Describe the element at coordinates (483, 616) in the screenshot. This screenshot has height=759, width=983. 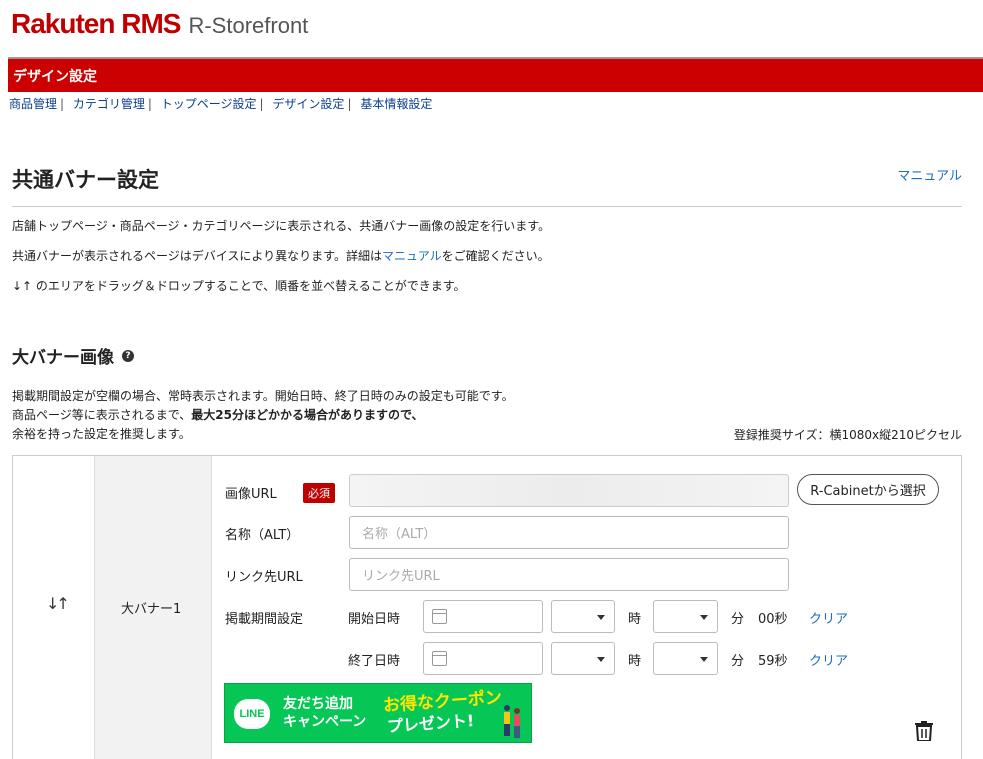
I see `start-date-input` at that location.